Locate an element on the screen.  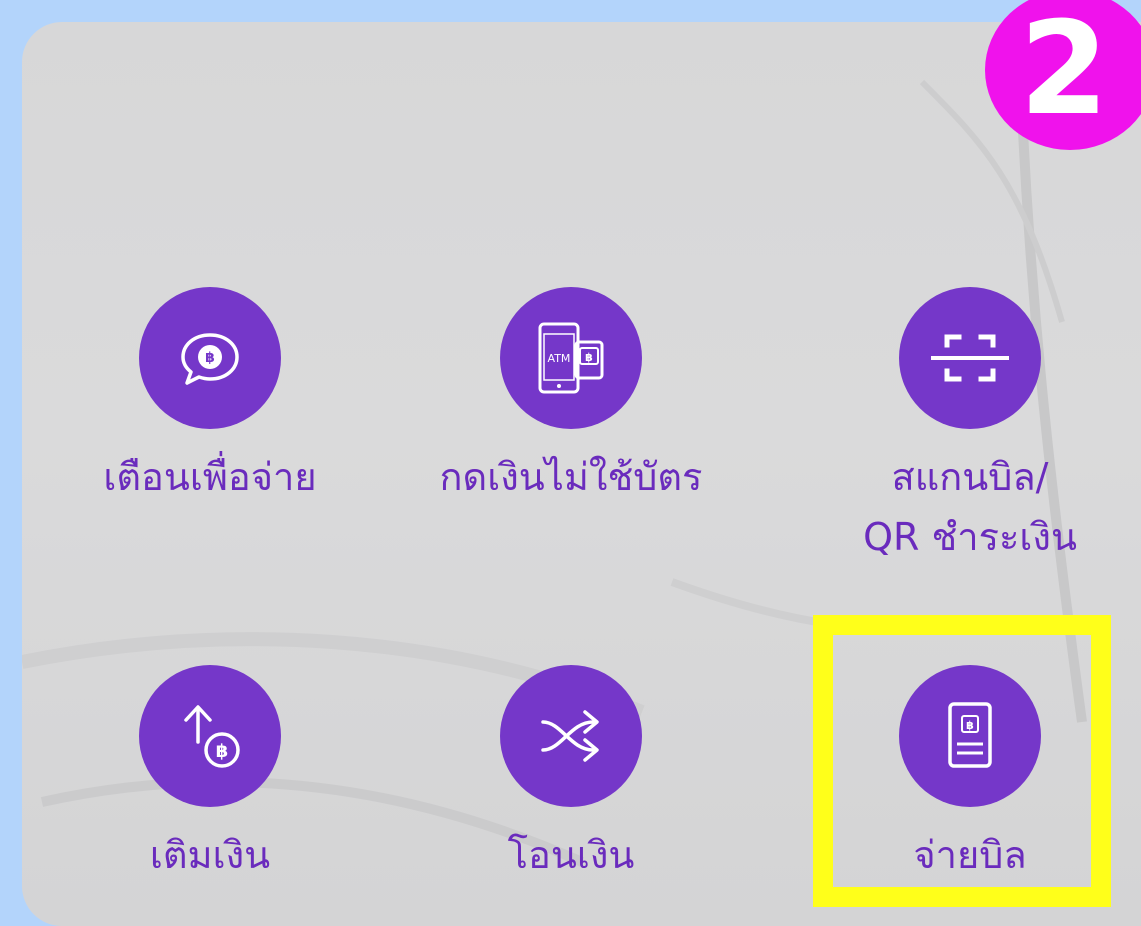
menu-item-label: โอนเงิน is located at coordinates (571, 855).